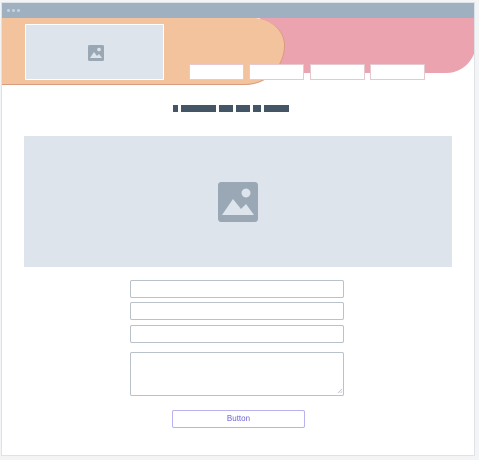 The height and width of the screenshot is (460, 479). What do you see at coordinates (237, 374) in the screenshot?
I see `message-textarea` at bounding box center [237, 374].